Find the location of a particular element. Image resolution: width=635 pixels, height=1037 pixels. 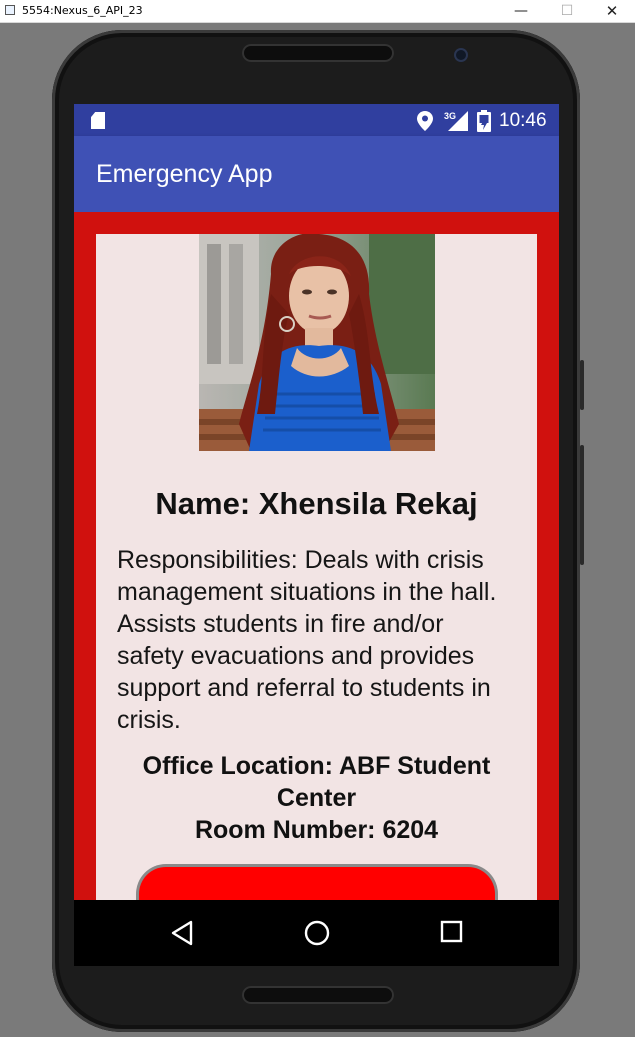

status-bar: 3G 10:46 is located at coordinates (316, 120).